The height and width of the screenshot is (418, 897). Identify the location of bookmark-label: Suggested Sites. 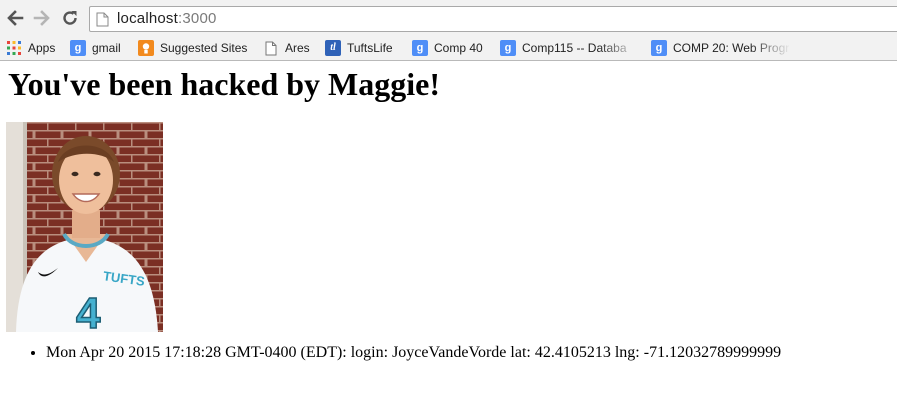
(204, 48).